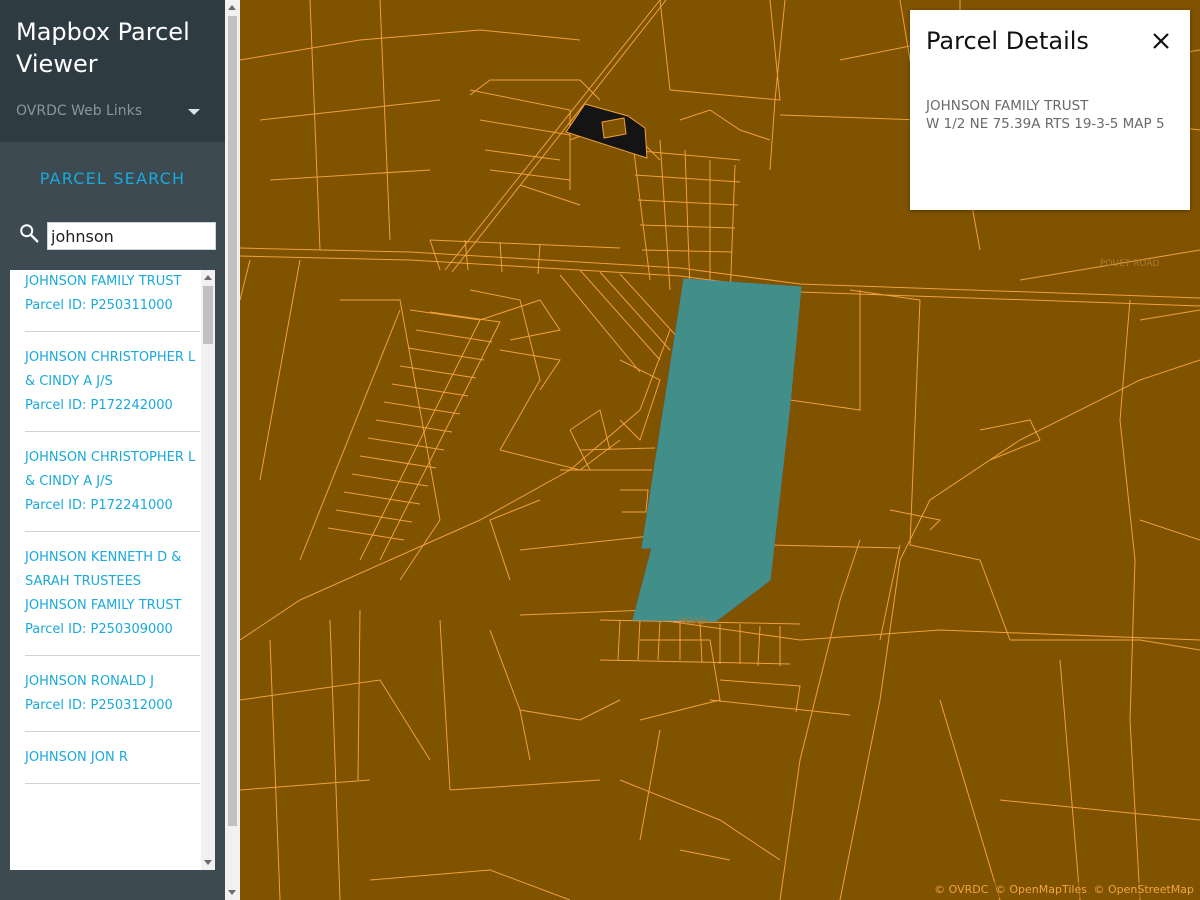 The height and width of the screenshot is (900, 1200). Describe the element at coordinates (208, 315) in the screenshot. I see `results-scroll-thumb` at that location.